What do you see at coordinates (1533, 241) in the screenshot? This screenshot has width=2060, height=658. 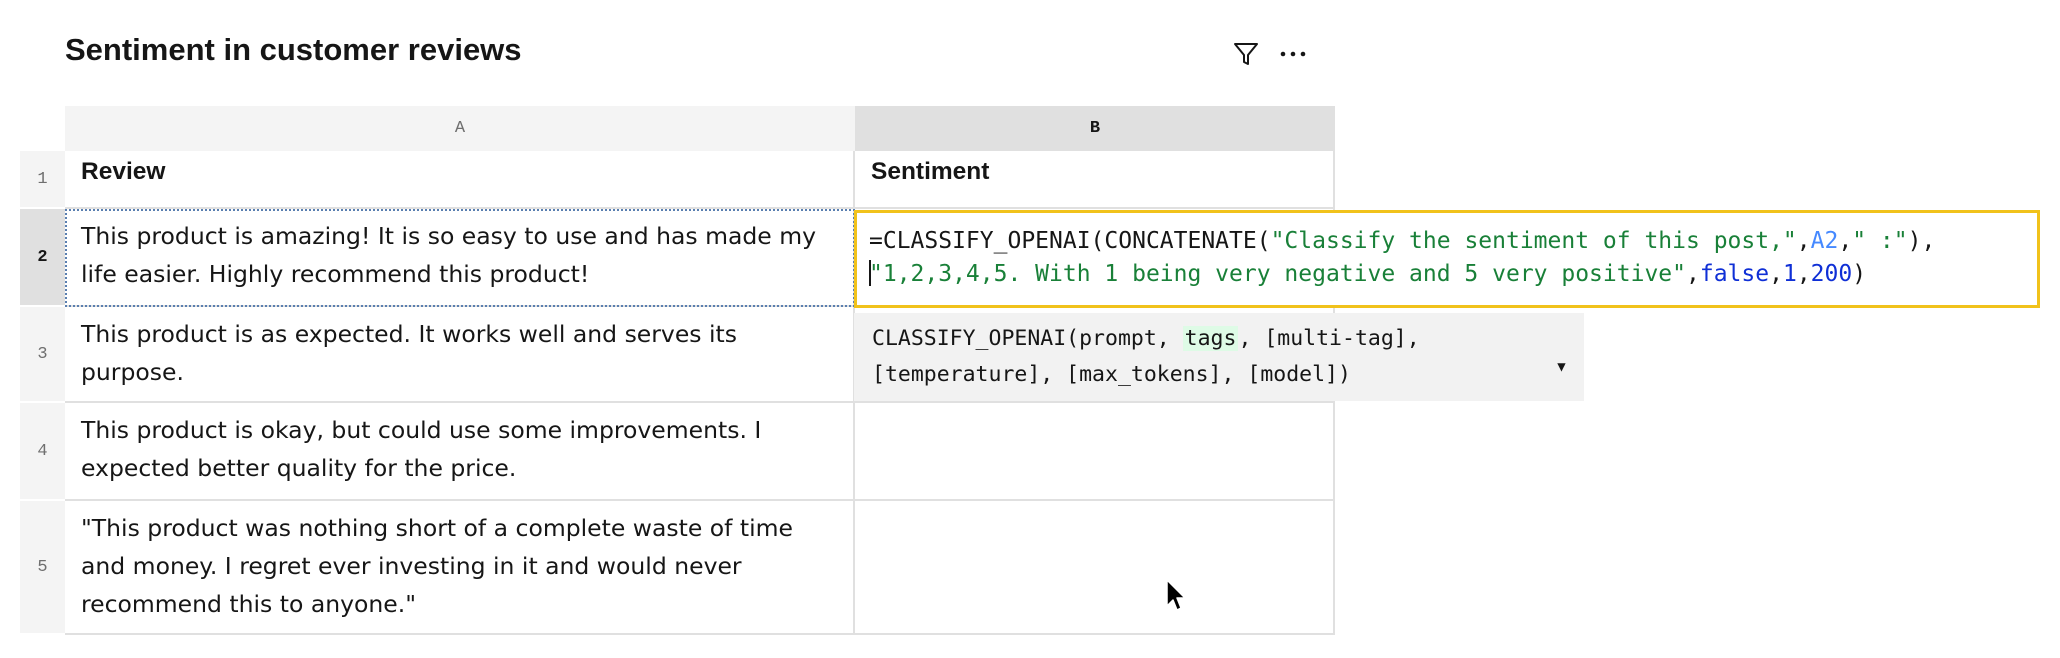 I see `formula-string: "Classify the sentiment of this post,"` at bounding box center [1533, 241].